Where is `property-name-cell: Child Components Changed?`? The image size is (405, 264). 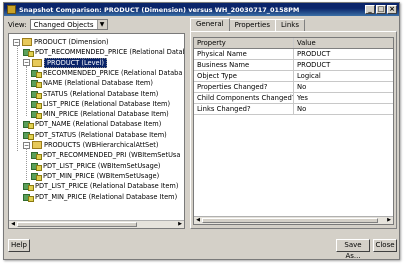
property-name-cell: Child Components Changed? is located at coordinates (244, 98).